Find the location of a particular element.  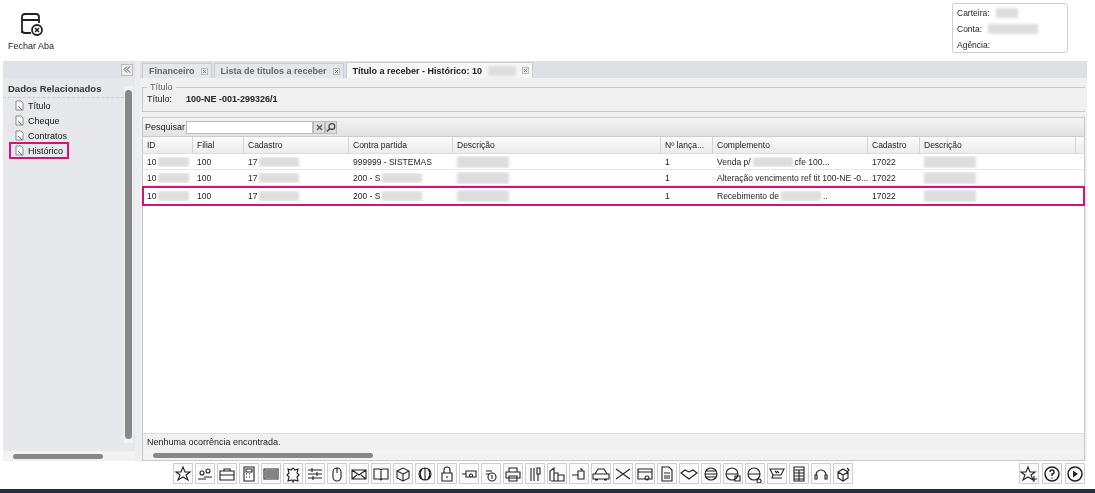

tab: Lista de titulos a receber is located at coordinates (278, 70).